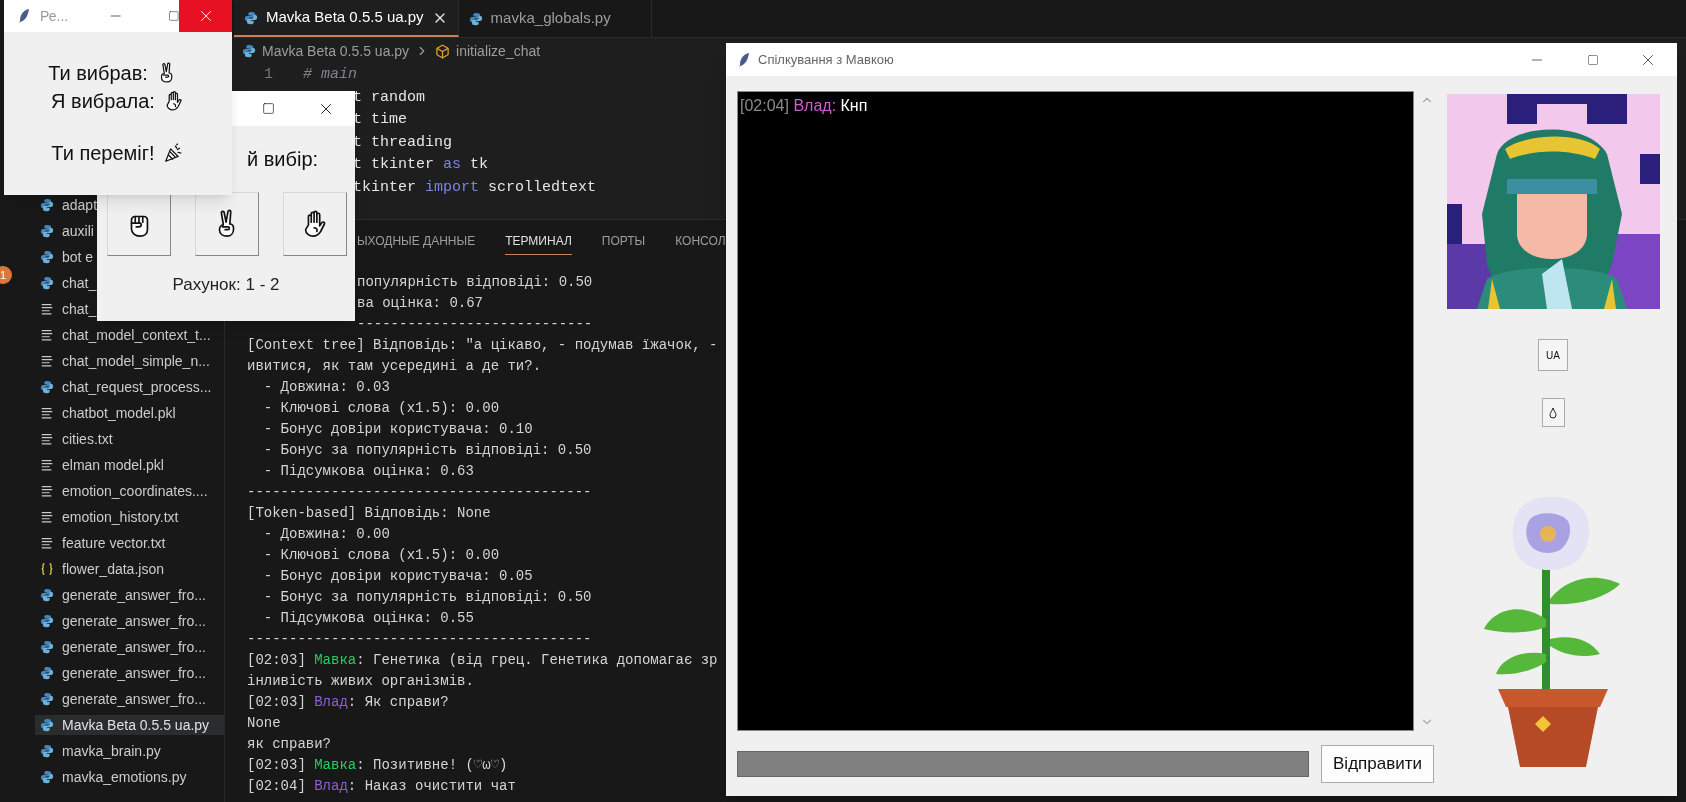 This screenshot has width=1686, height=802. What do you see at coordinates (804, 106) in the screenshot?
I see `chat-message: [02:04] Влад: Кнп` at bounding box center [804, 106].